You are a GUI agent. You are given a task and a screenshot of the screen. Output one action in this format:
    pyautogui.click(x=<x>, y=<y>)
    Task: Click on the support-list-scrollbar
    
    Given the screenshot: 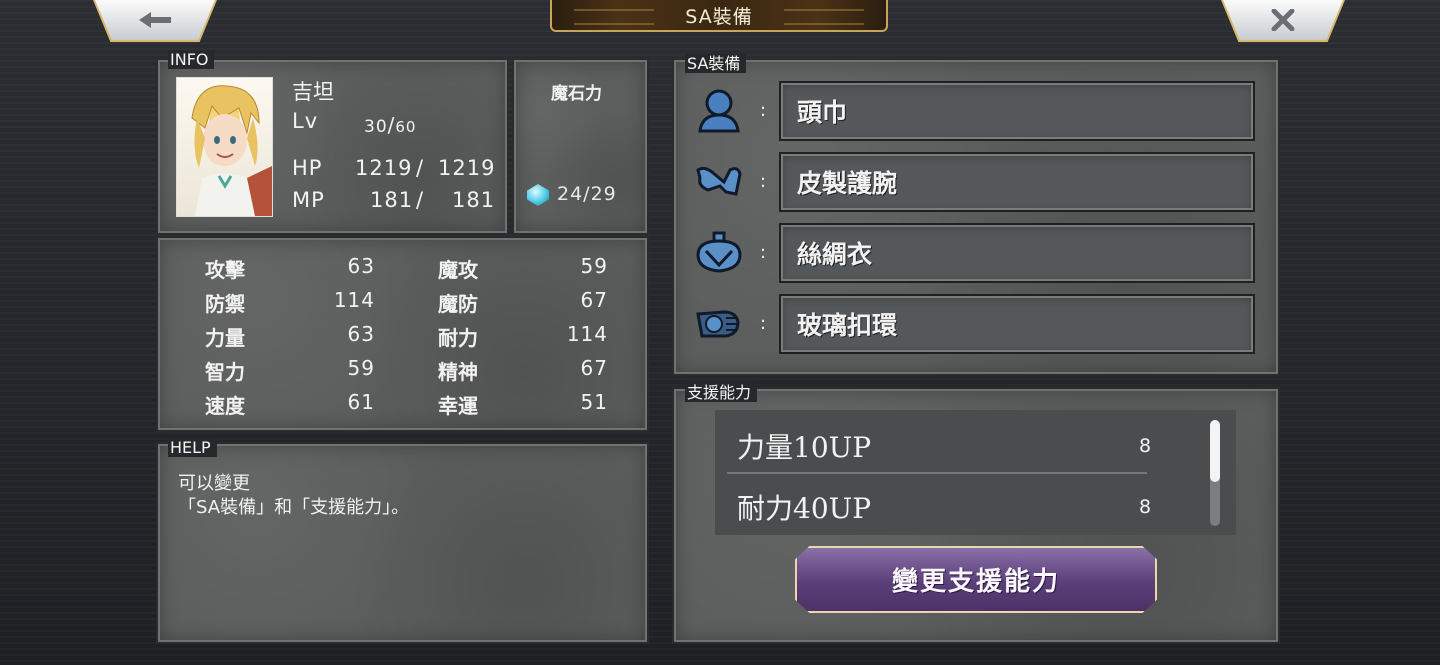 What is the action you would take?
    pyautogui.click(x=1215, y=473)
    